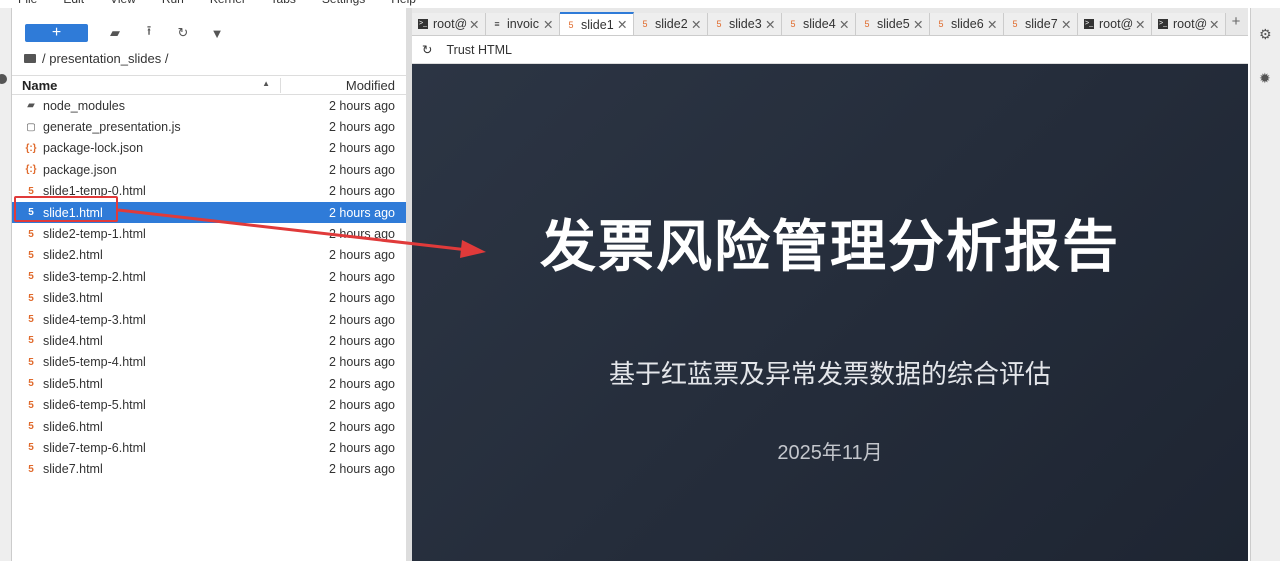 Image resolution: width=1280 pixels, height=561 pixels. Describe the element at coordinates (209, 276) in the screenshot. I see `file-row: 5 slide3-temp-2.html 2 hours ago` at that location.